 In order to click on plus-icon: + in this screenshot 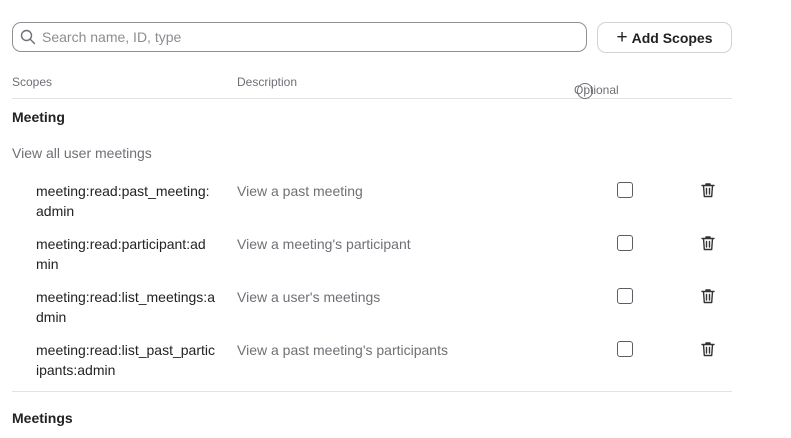, I will do `click(622, 37)`.